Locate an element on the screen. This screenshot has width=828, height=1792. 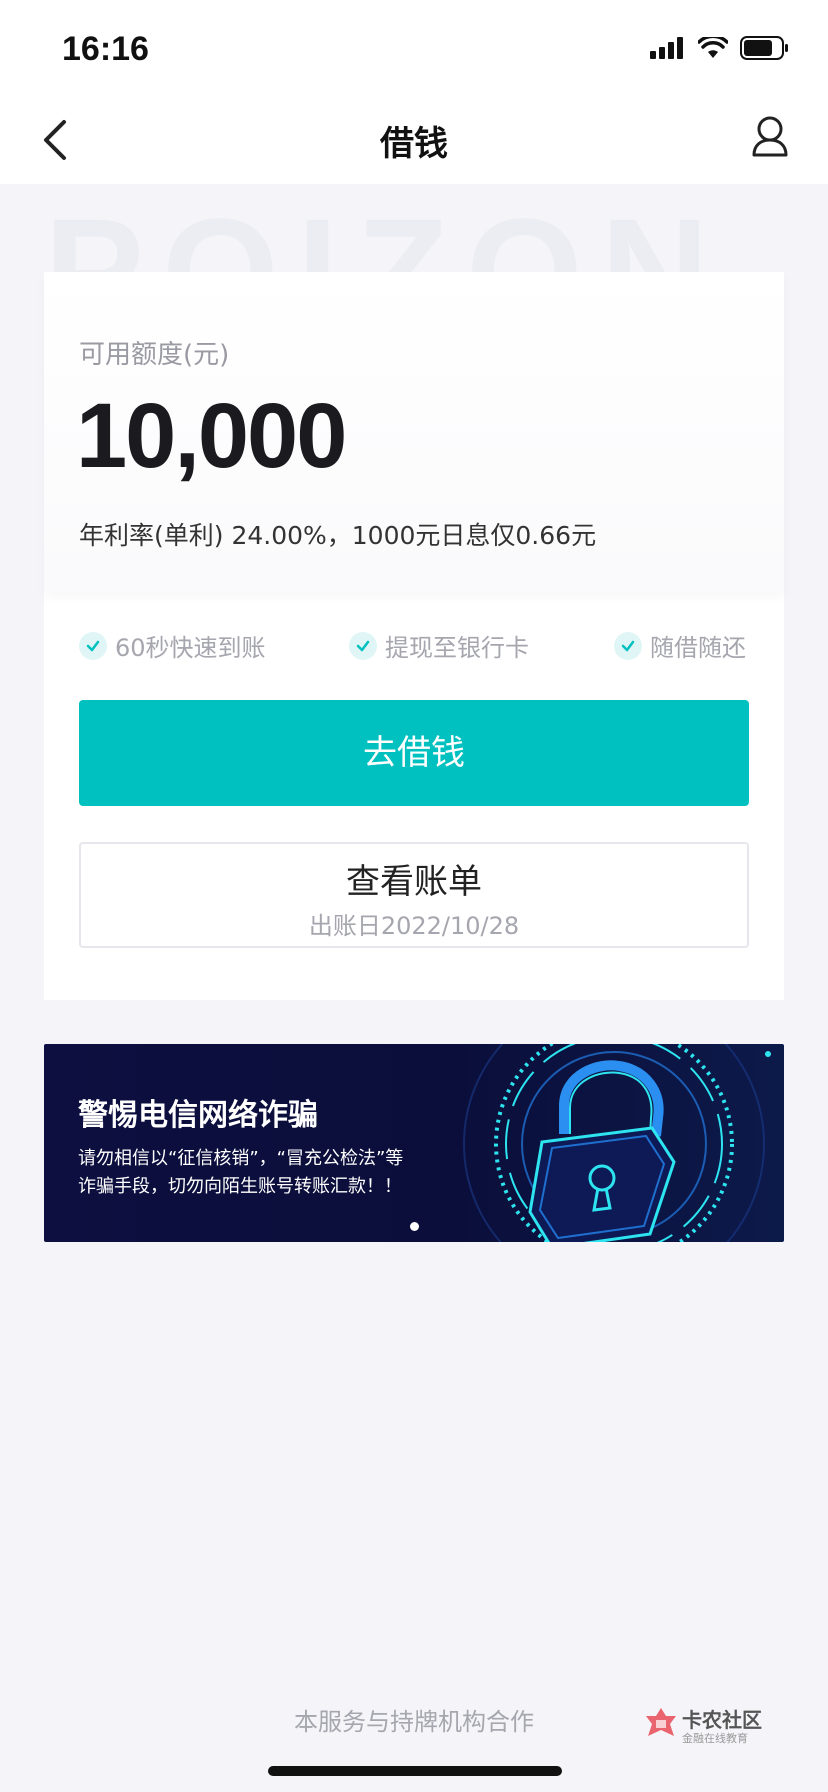
feature-label: 随借随还 is located at coordinates (698, 648).